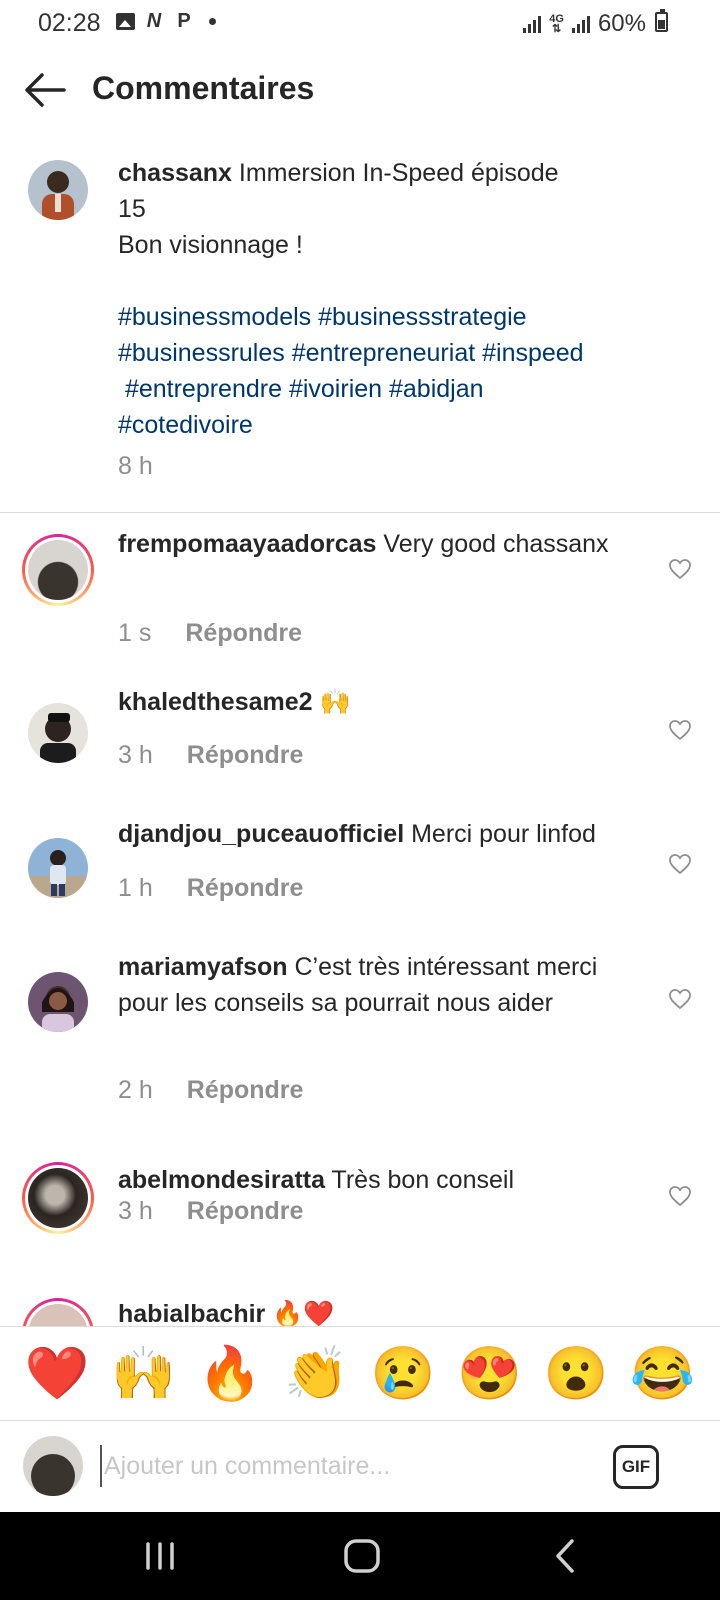 The height and width of the screenshot is (1600, 720). Describe the element at coordinates (383, 353) in the screenshot. I see `hashtags-line2: #businessrules #entrepreneuriat #inspeed` at that location.